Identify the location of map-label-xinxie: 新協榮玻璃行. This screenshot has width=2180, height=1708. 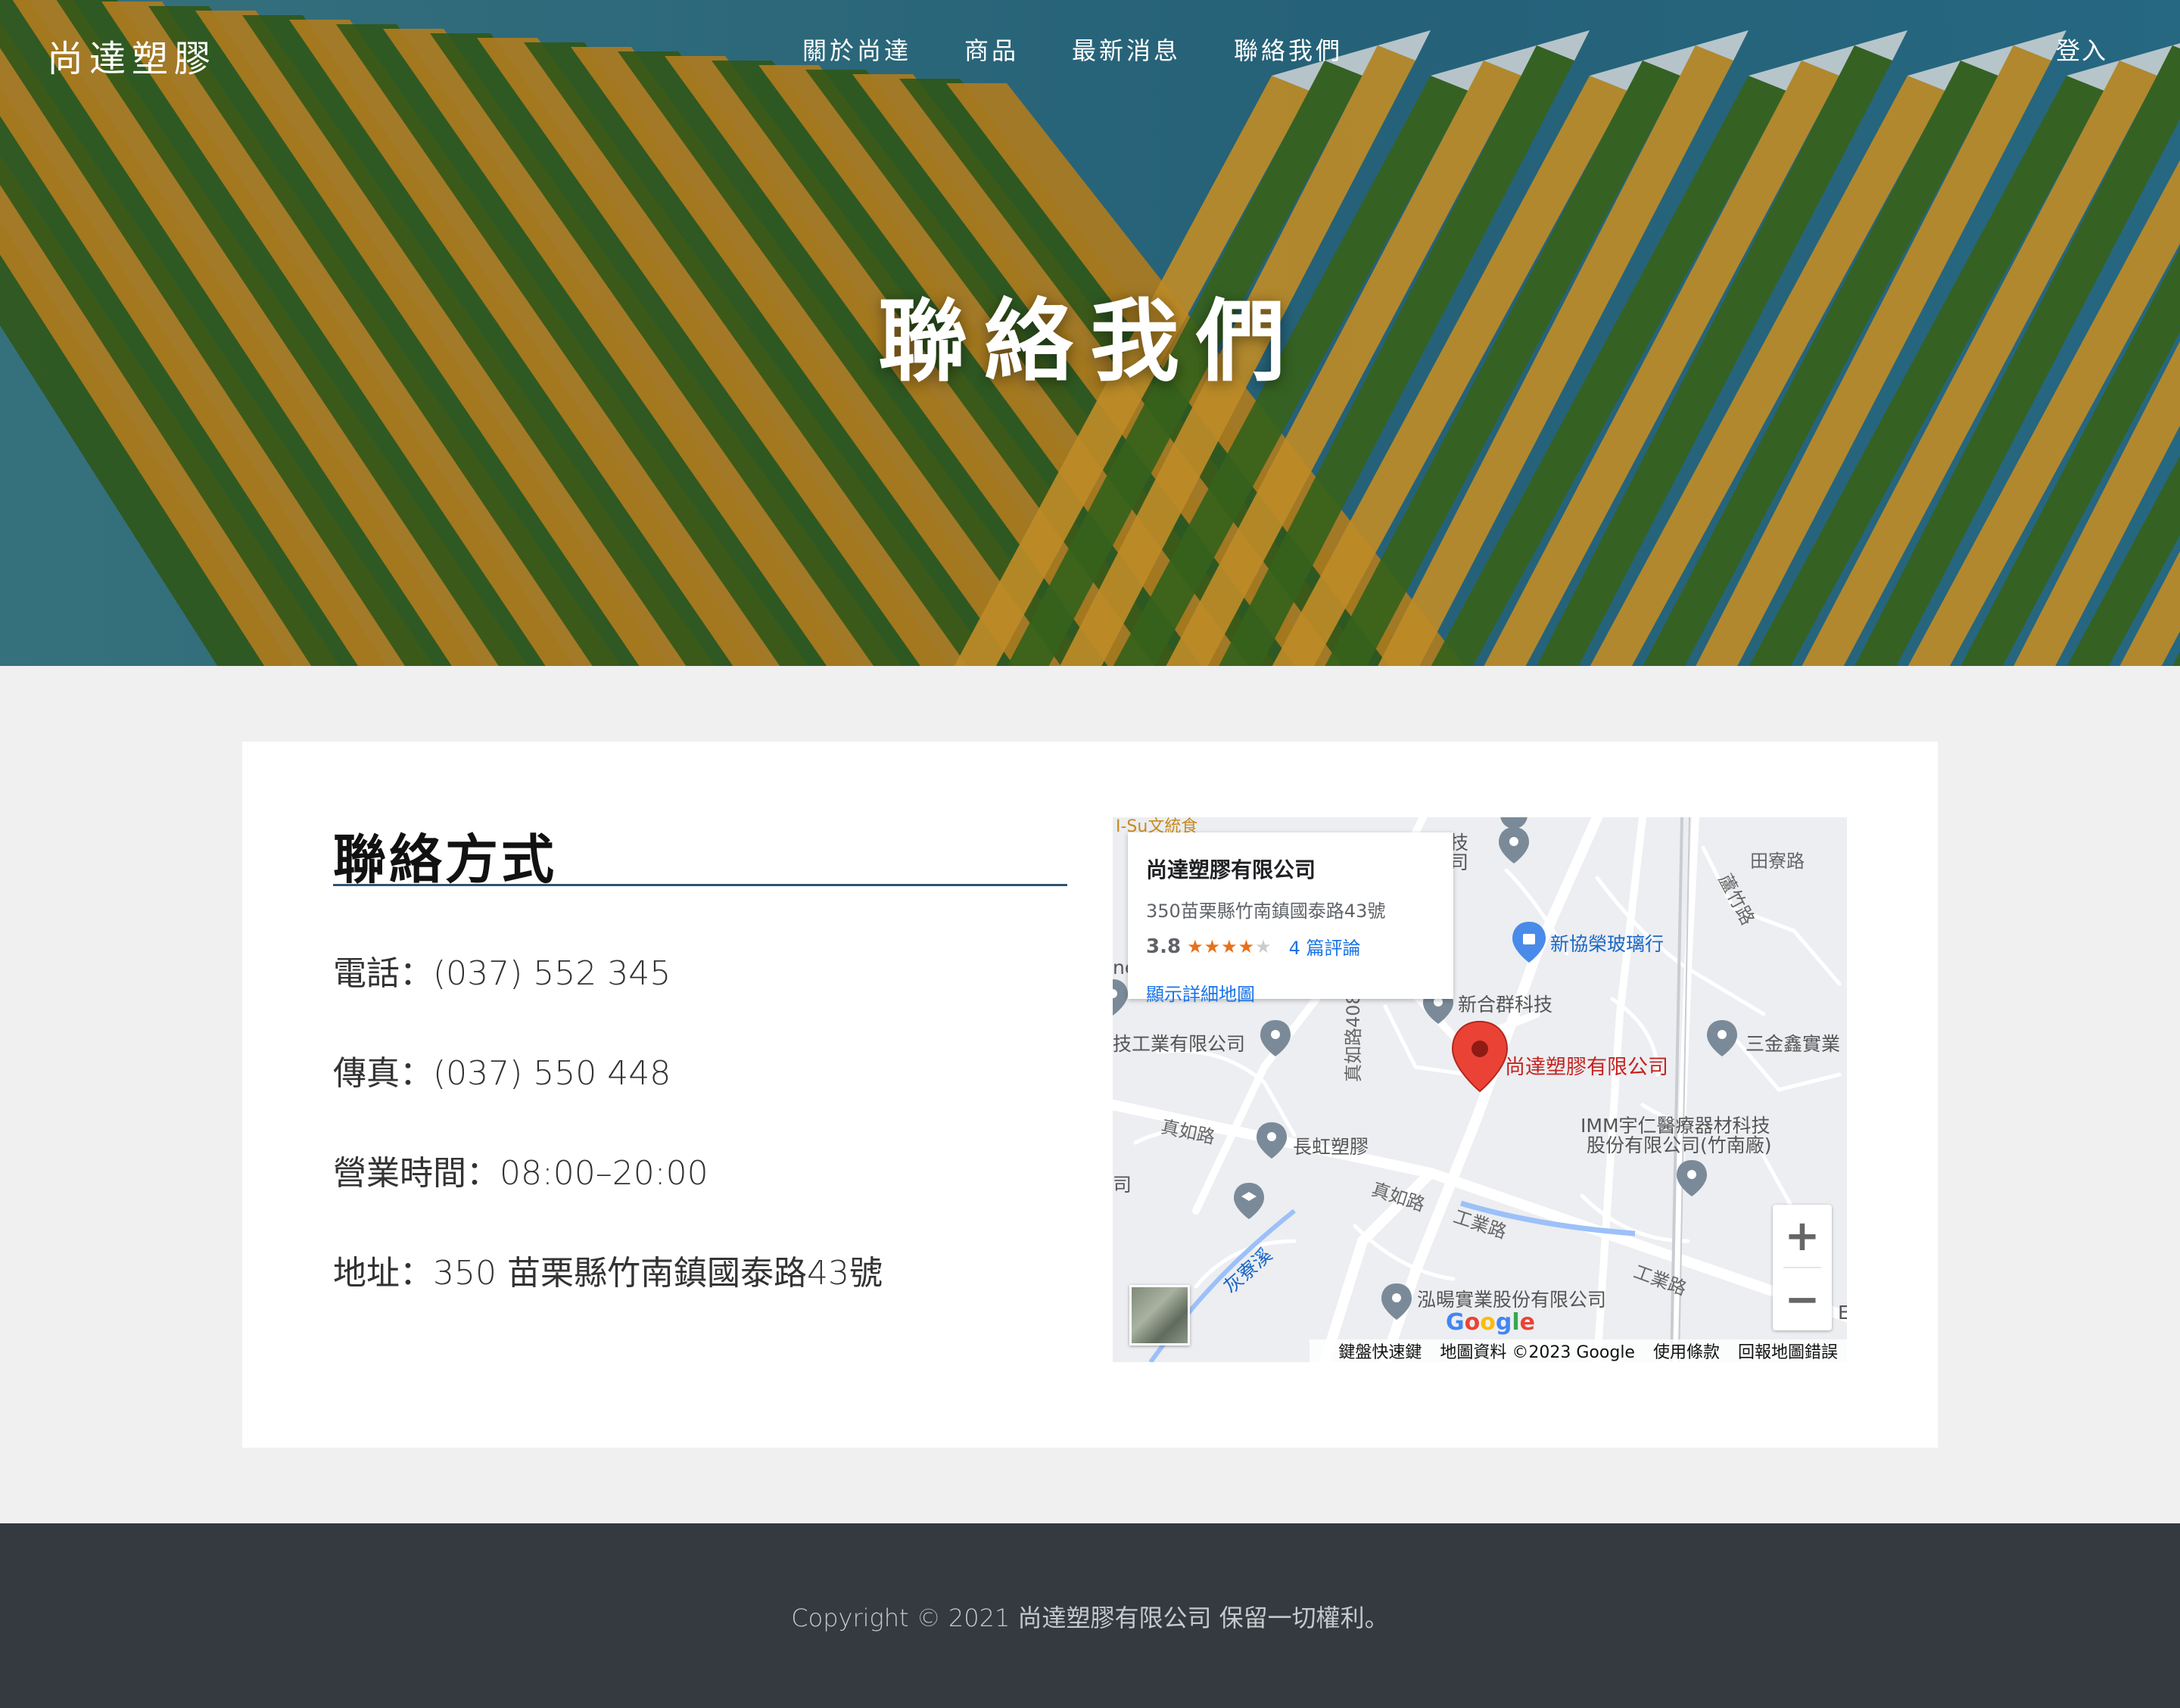
(1607, 943).